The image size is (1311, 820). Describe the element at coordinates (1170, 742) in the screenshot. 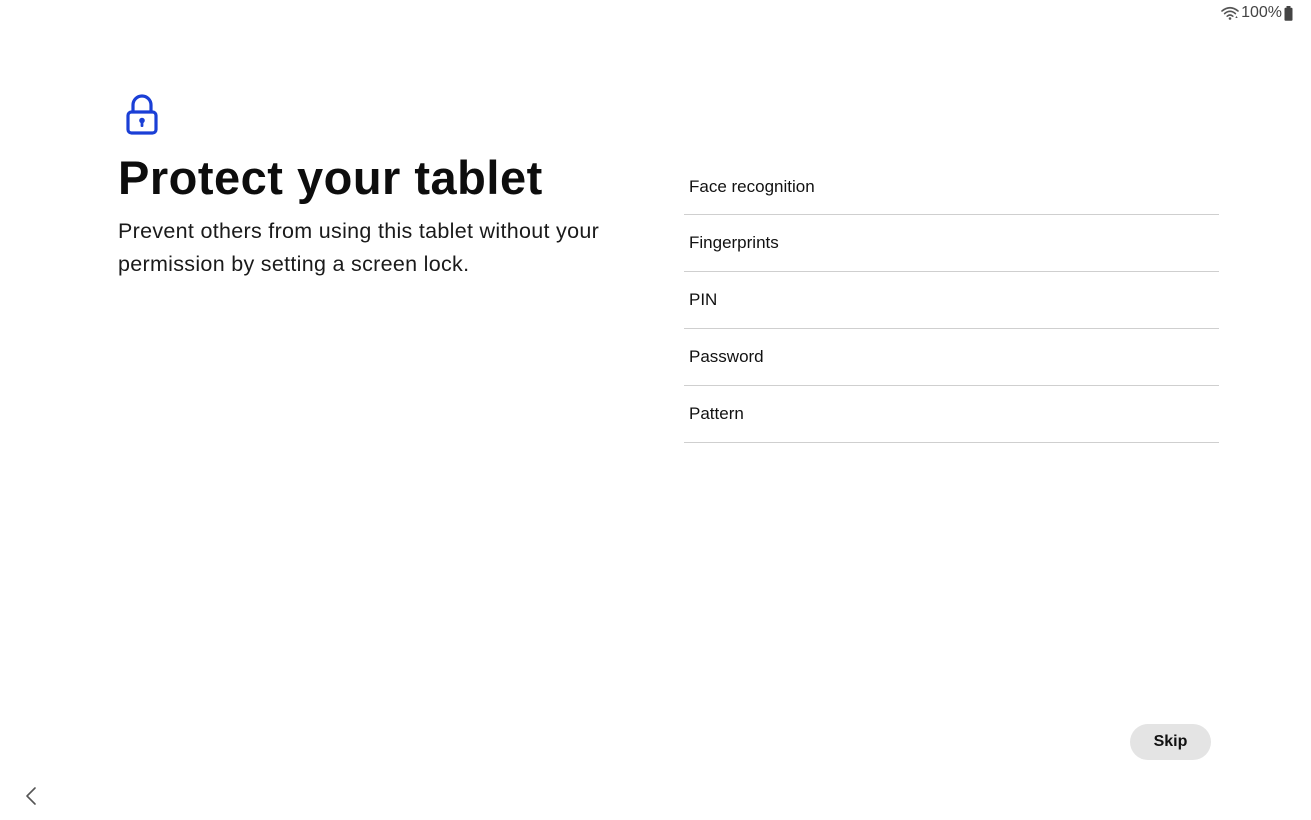

I see `skip-button: Skip` at that location.